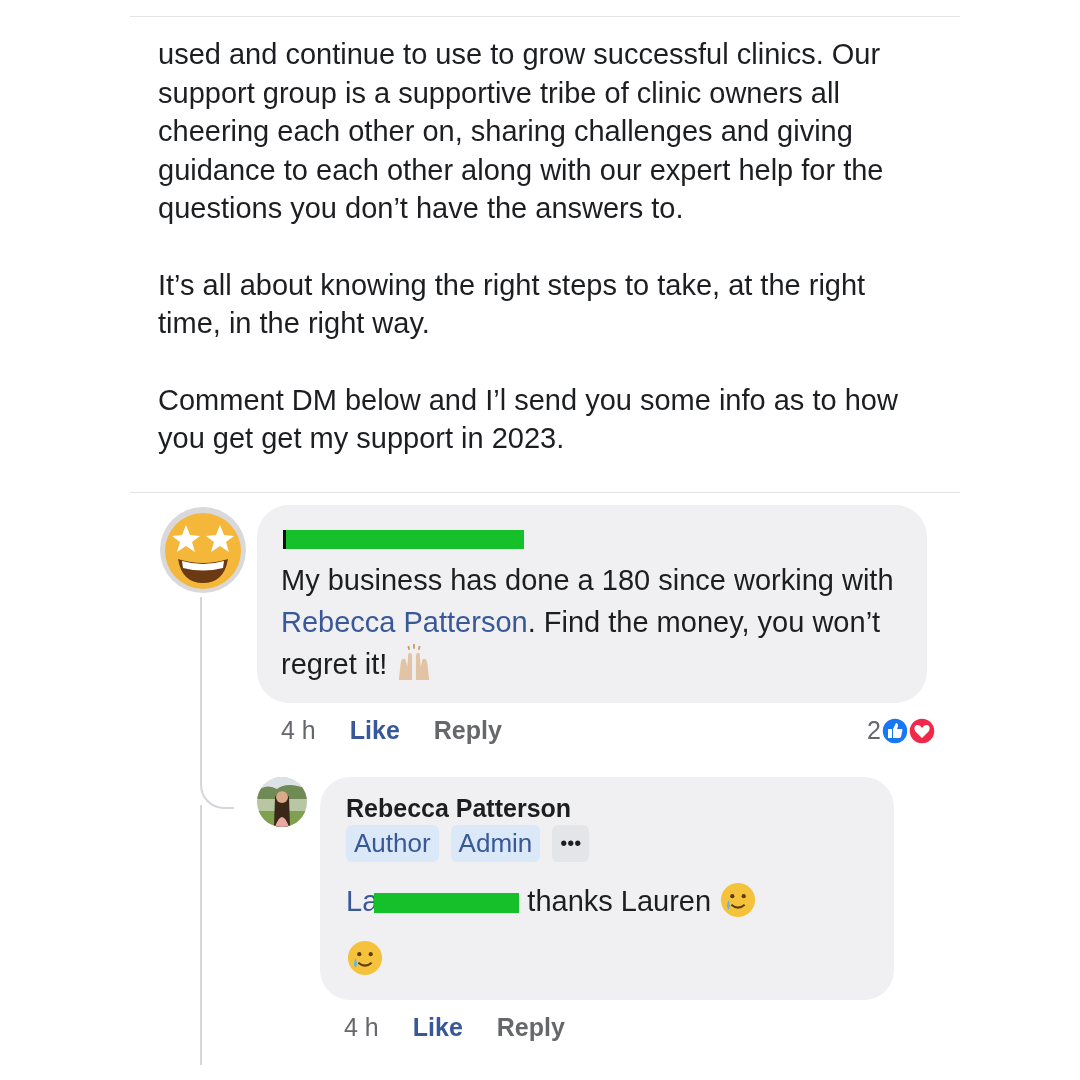  Describe the element at coordinates (495, 843) in the screenshot. I see `role-badge: Admin` at that location.